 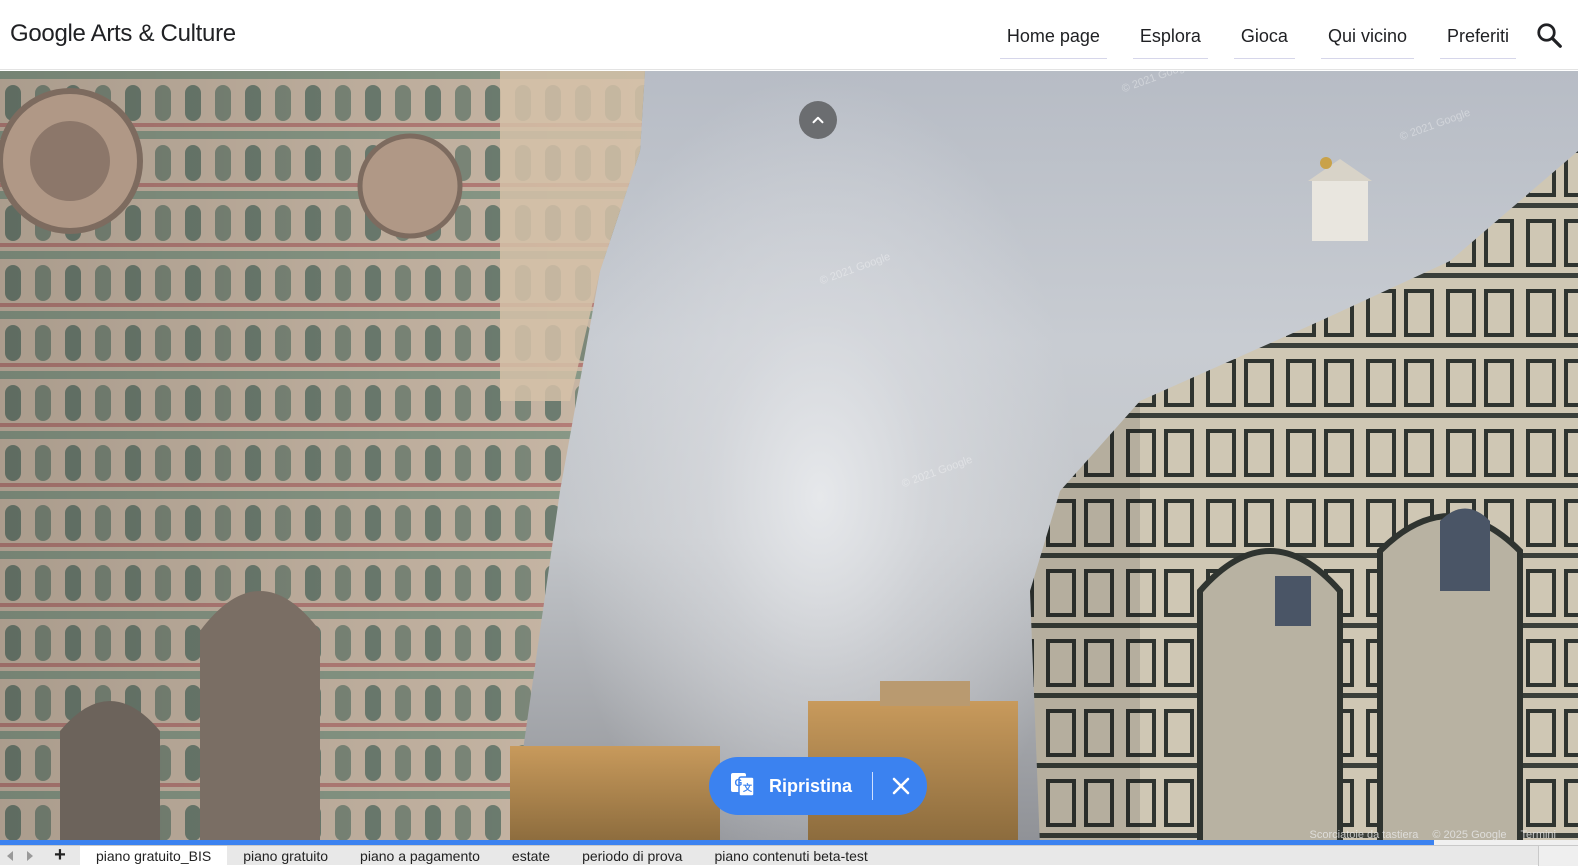 What do you see at coordinates (739, 783) in the screenshot?
I see `svg-text: G` at bounding box center [739, 783].